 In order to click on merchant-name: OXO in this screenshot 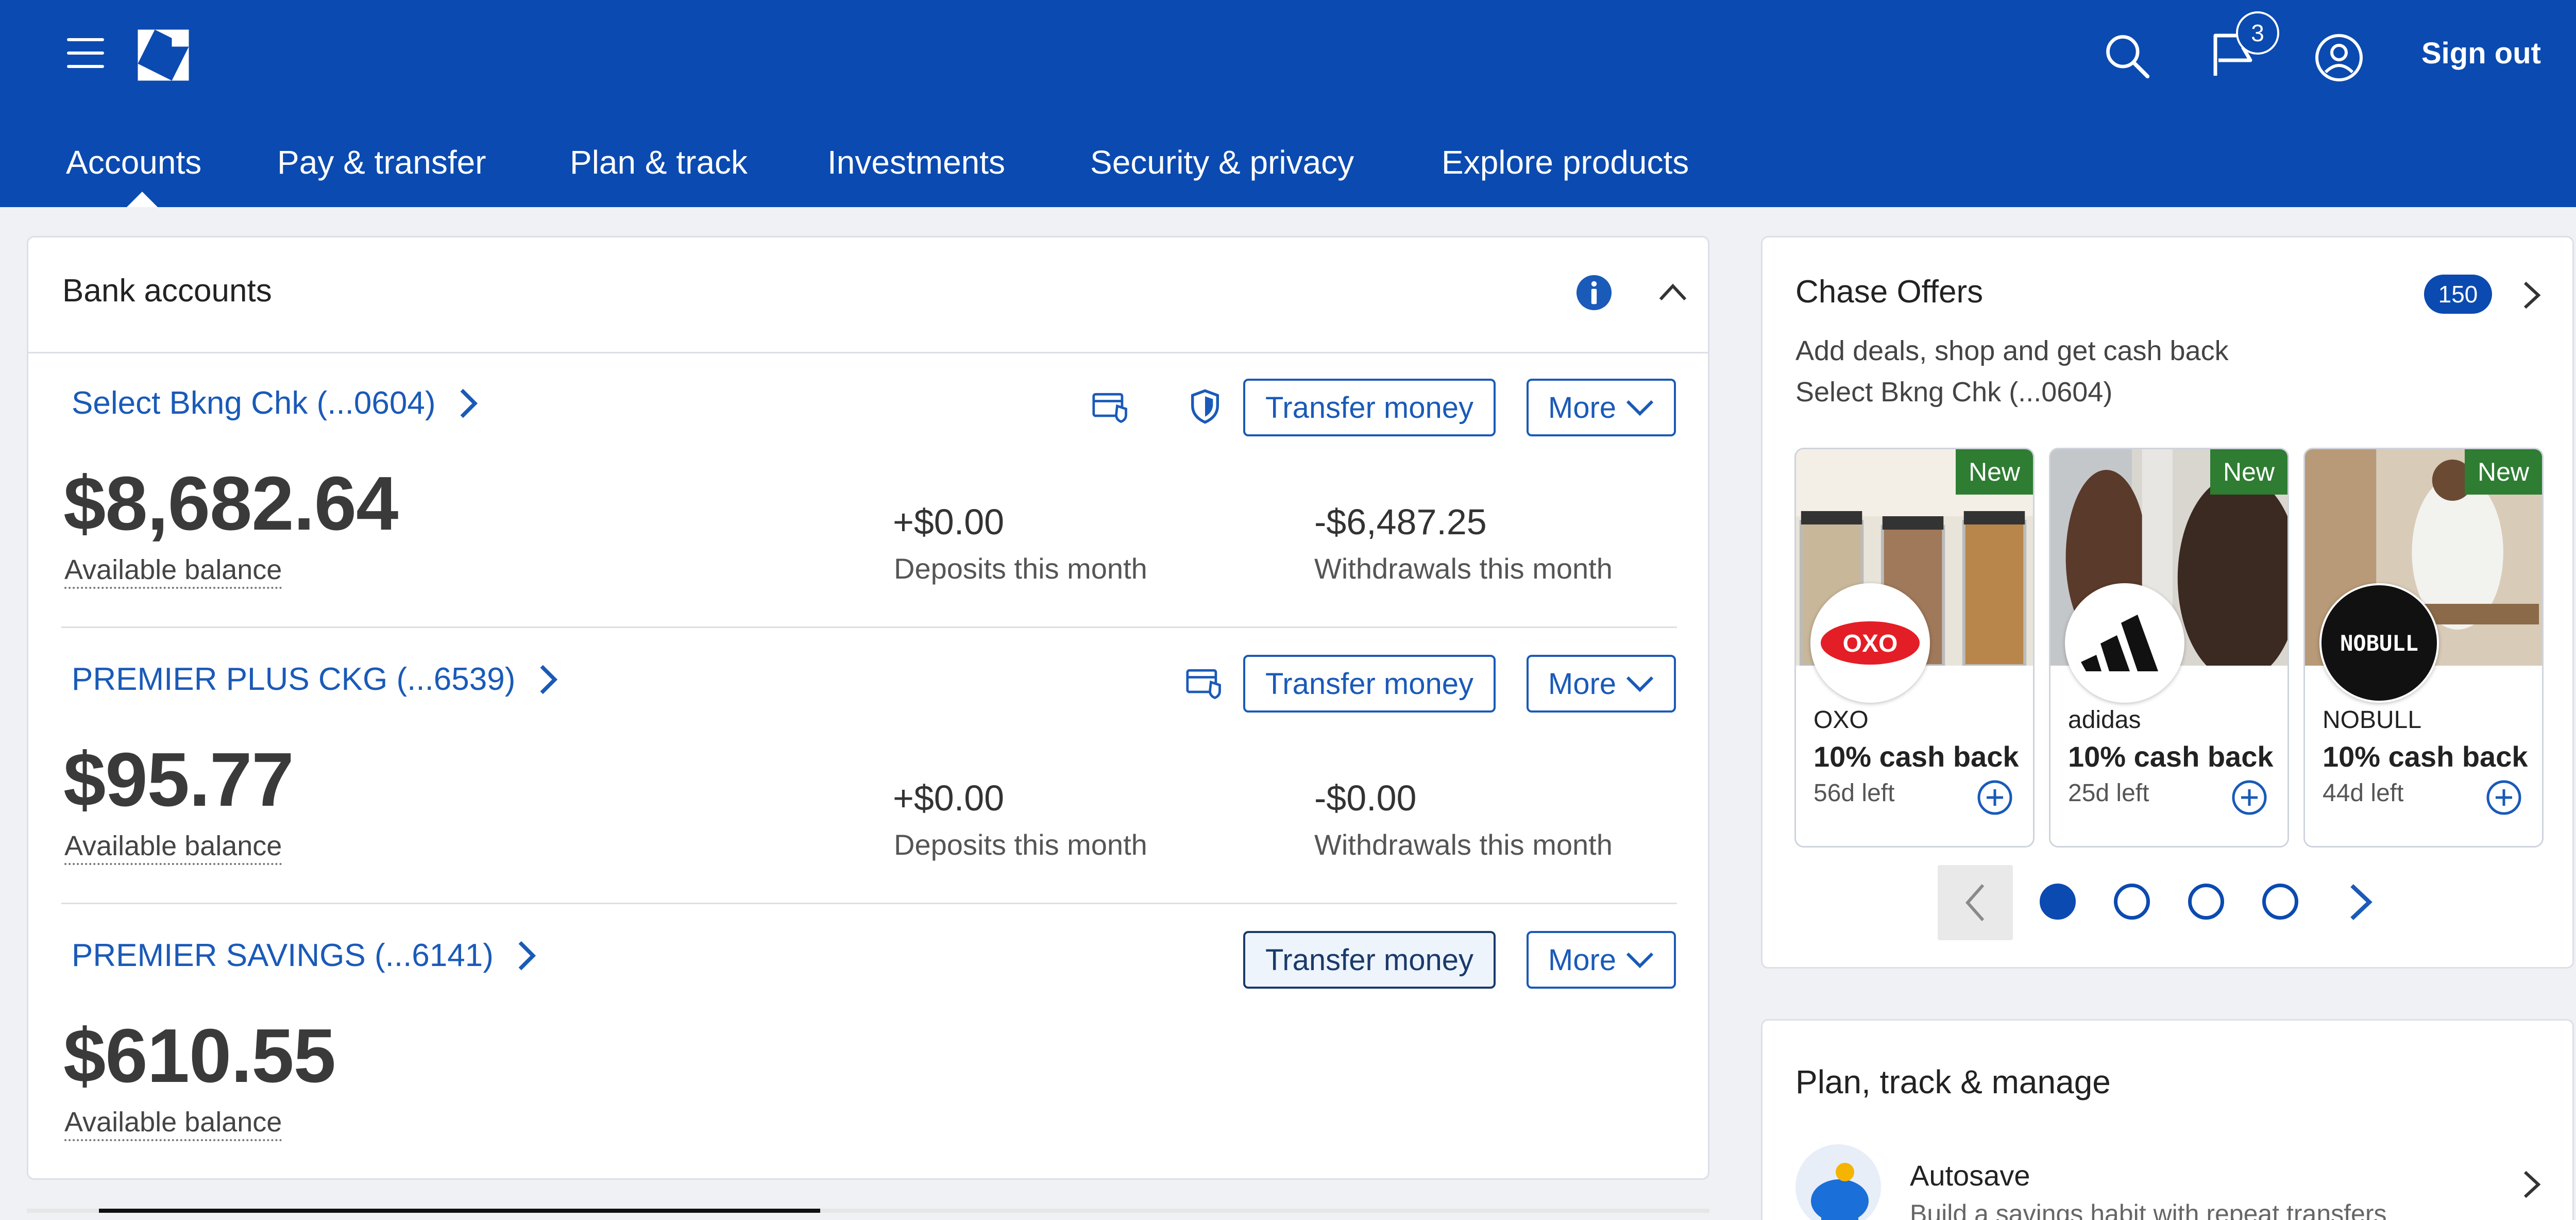, I will do `click(1841, 720)`.